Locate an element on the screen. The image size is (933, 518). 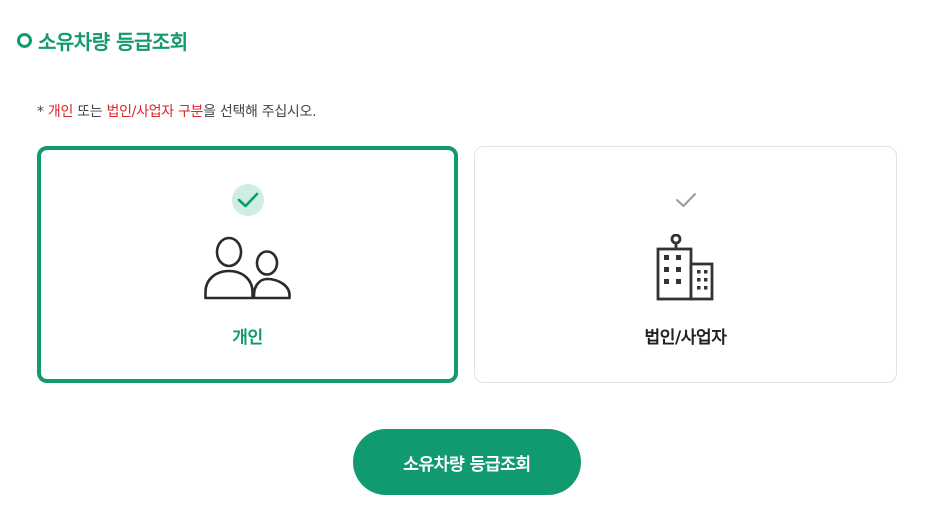
circle-bullet-icon is located at coordinates (24, 40).